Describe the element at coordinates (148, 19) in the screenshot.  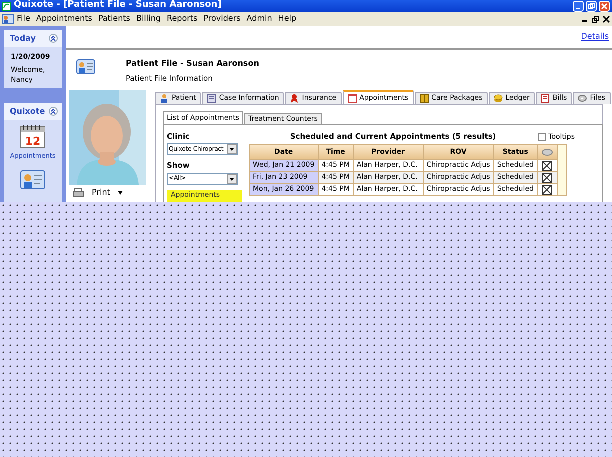
I see `menu-item: Billing` at that location.